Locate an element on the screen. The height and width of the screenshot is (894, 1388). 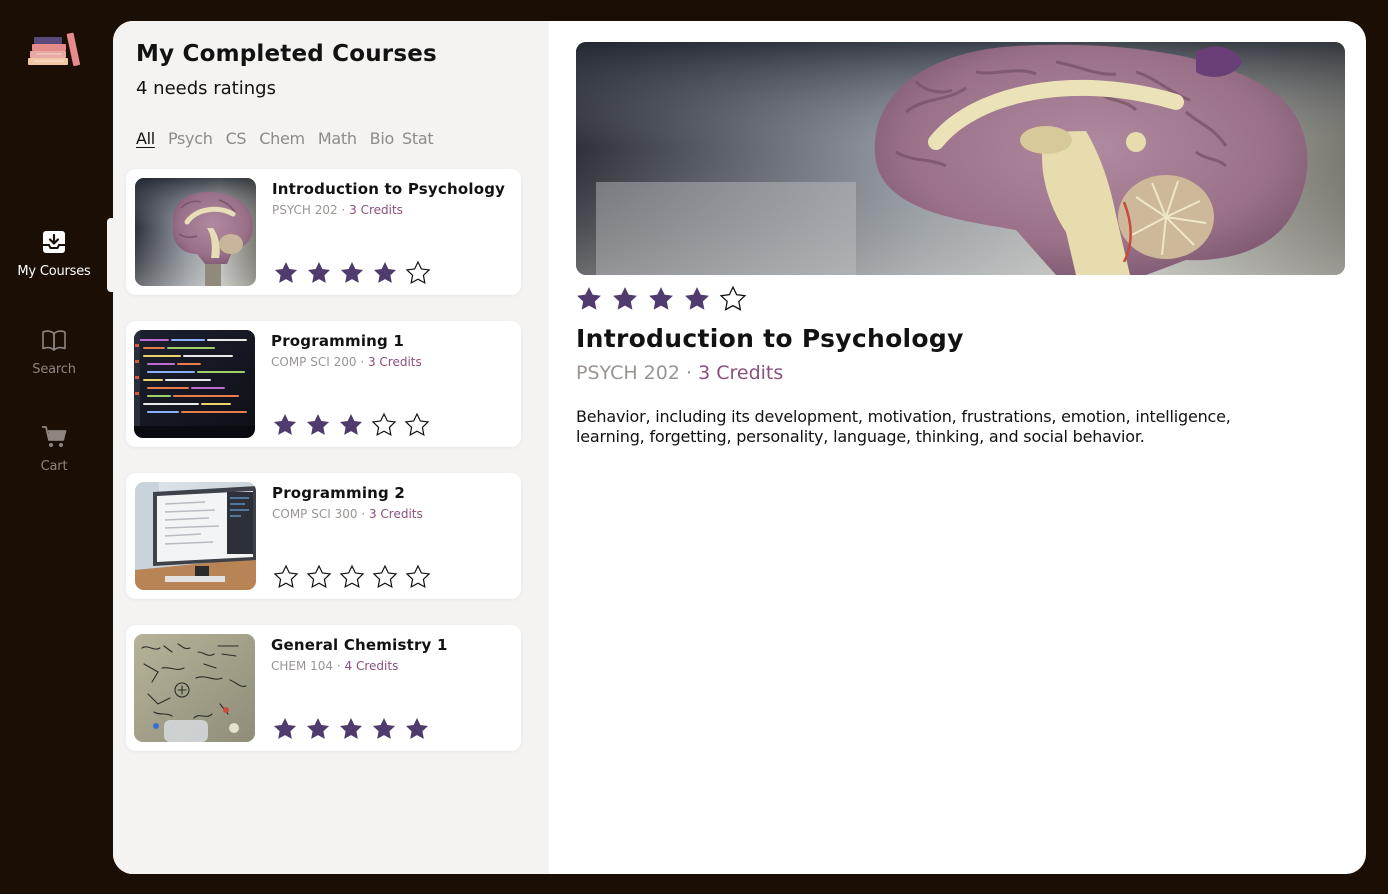
nav-my-courses-label: My Courses is located at coordinates (54, 271).